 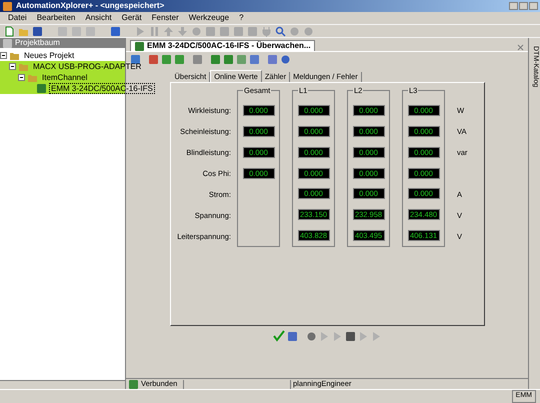 What do you see at coordinates (278, 336) in the screenshot?
I see `checkmark-icon` at bounding box center [278, 336].